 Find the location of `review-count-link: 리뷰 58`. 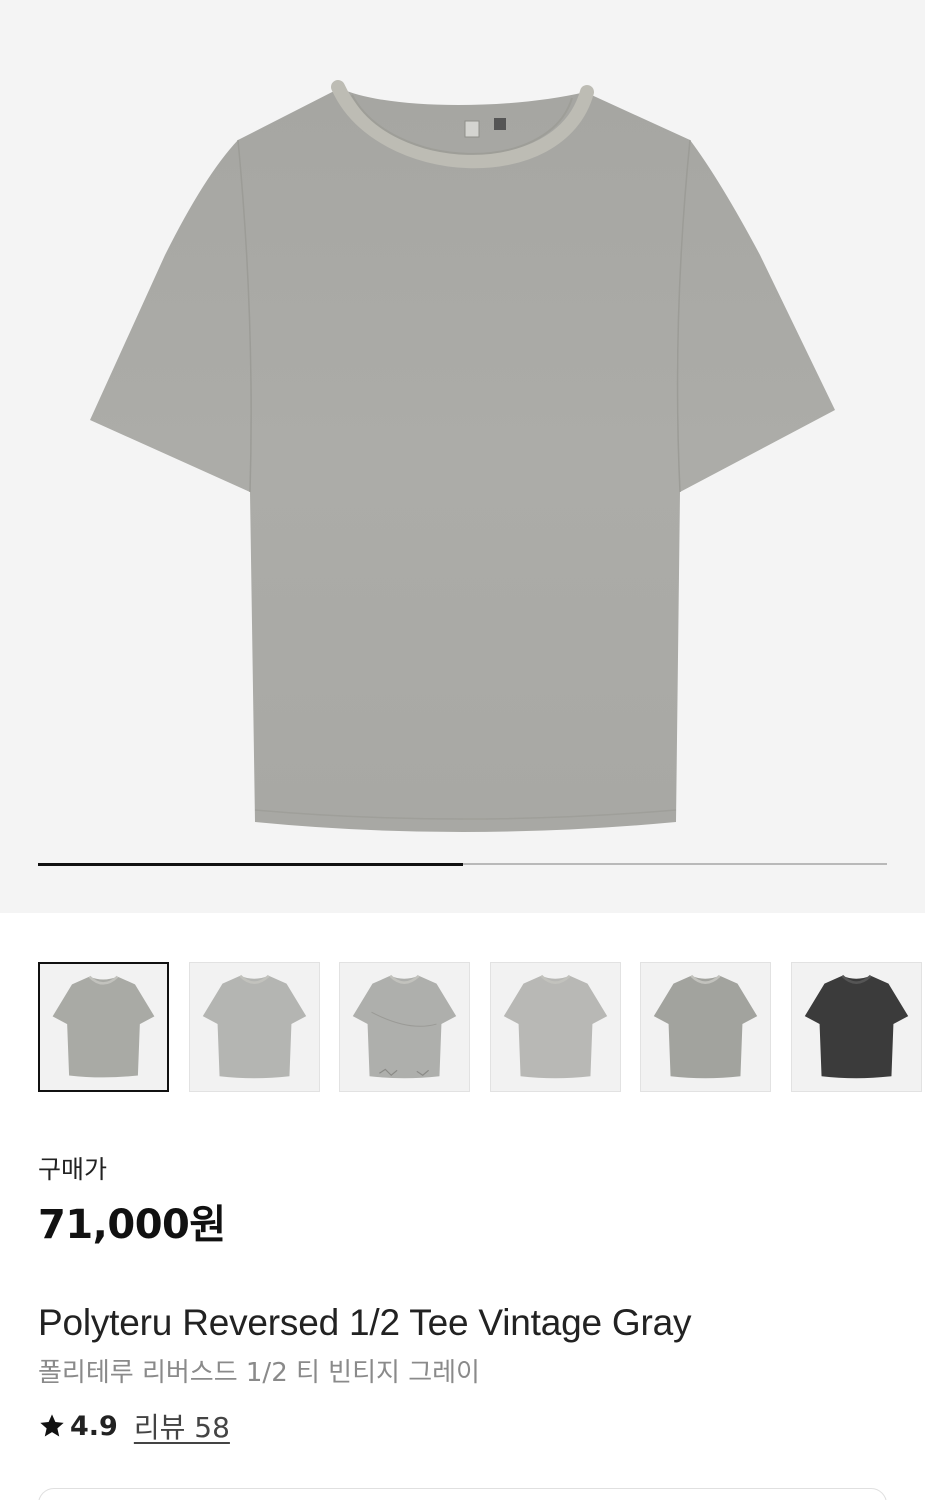

review-count-link: 리뷰 58 is located at coordinates (182, 1426).